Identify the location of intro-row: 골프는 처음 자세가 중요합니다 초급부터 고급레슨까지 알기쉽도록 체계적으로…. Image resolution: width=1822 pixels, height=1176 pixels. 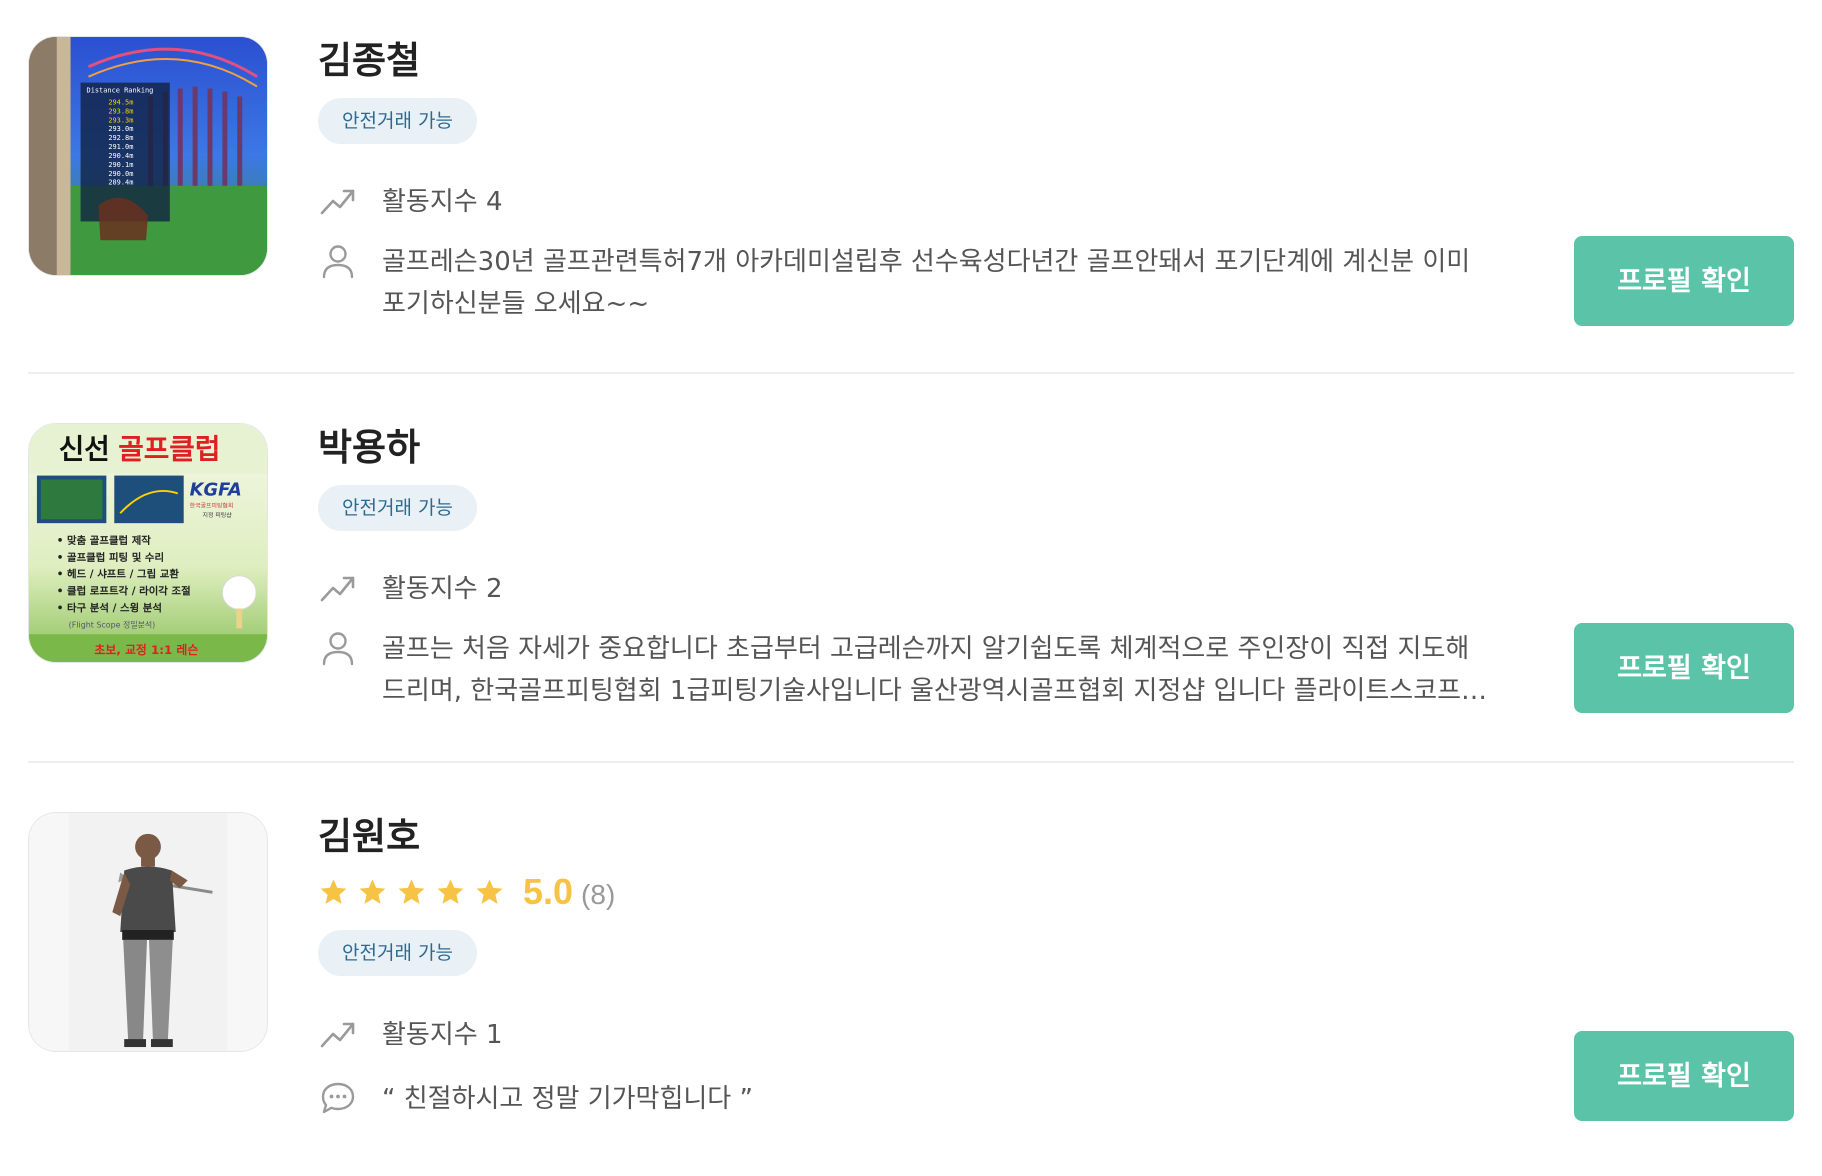
(905, 670).